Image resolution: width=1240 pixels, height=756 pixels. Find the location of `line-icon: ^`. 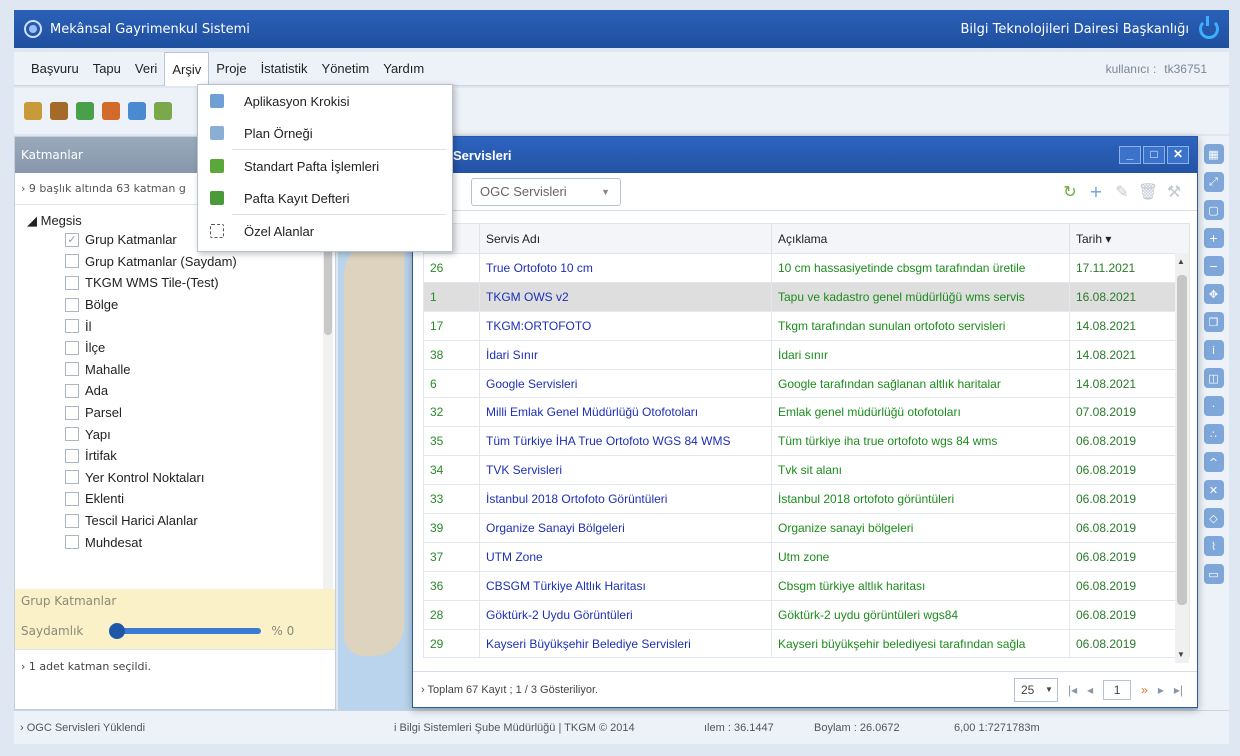

line-icon: ^ is located at coordinates (1213, 462).